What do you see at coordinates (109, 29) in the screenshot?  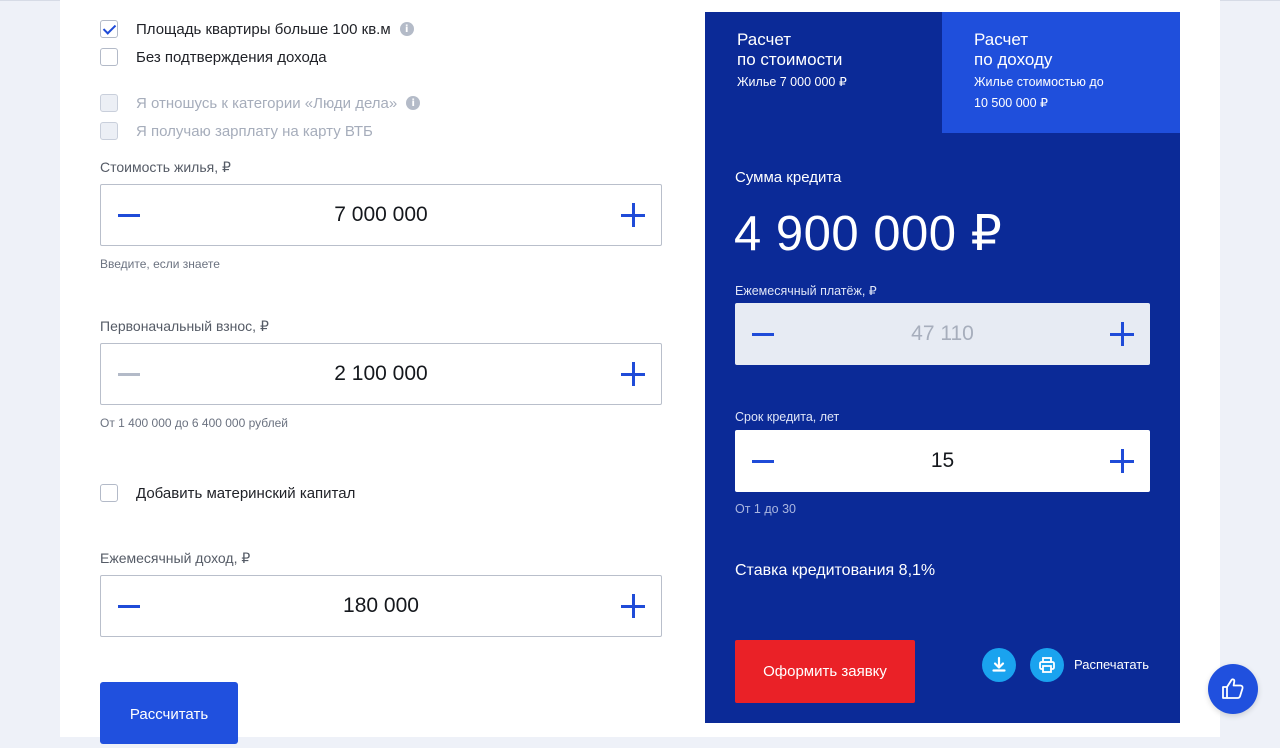 I see `checkbox-large-area` at bounding box center [109, 29].